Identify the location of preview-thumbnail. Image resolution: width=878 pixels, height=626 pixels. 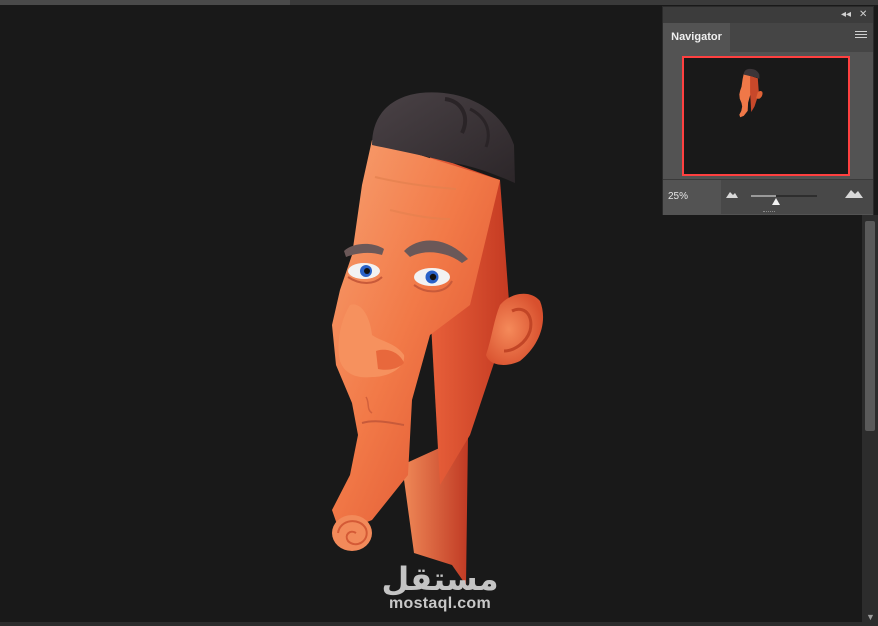
(751, 93).